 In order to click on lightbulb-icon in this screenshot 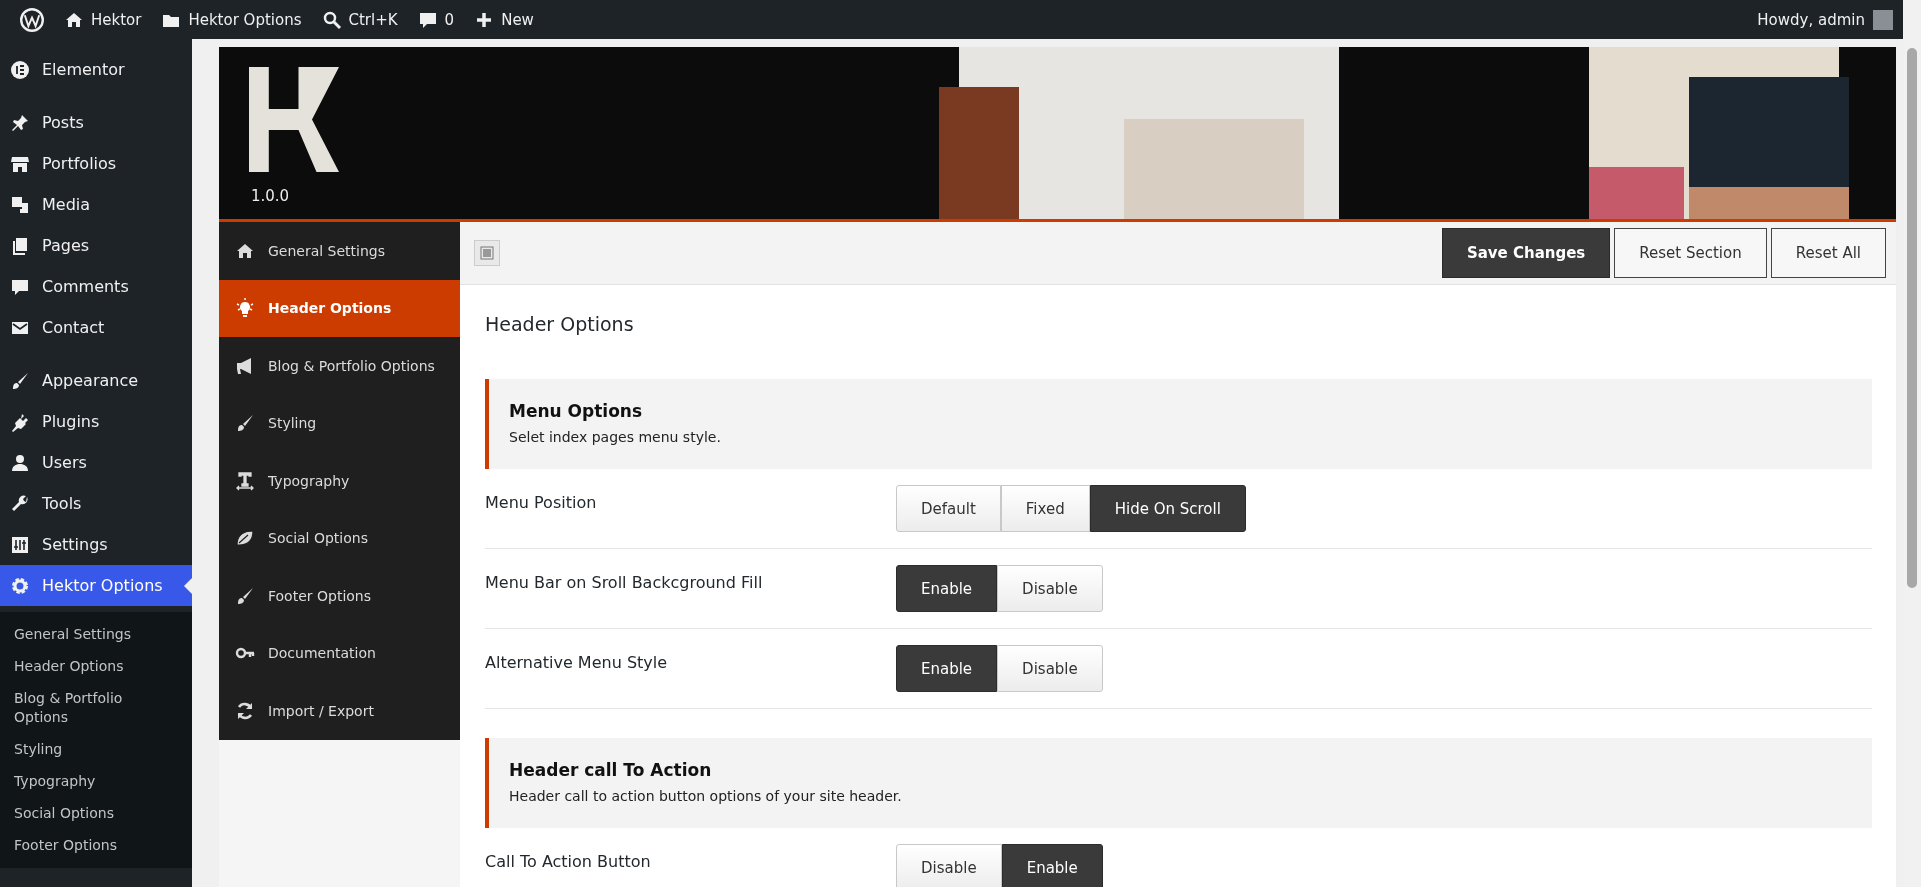, I will do `click(245, 308)`.